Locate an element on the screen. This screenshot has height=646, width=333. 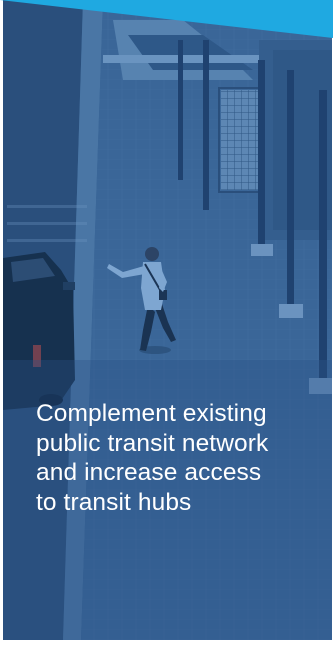
headline-line-1: Complement existing is located at coordinates (151, 413).